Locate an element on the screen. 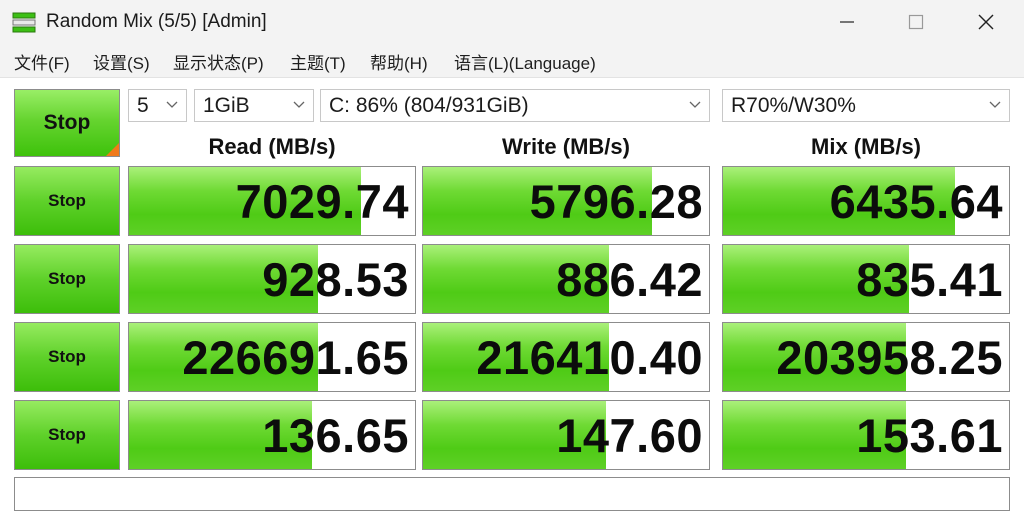 The image size is (1024, 528). corner-marker is located at coordinates (112, 149).